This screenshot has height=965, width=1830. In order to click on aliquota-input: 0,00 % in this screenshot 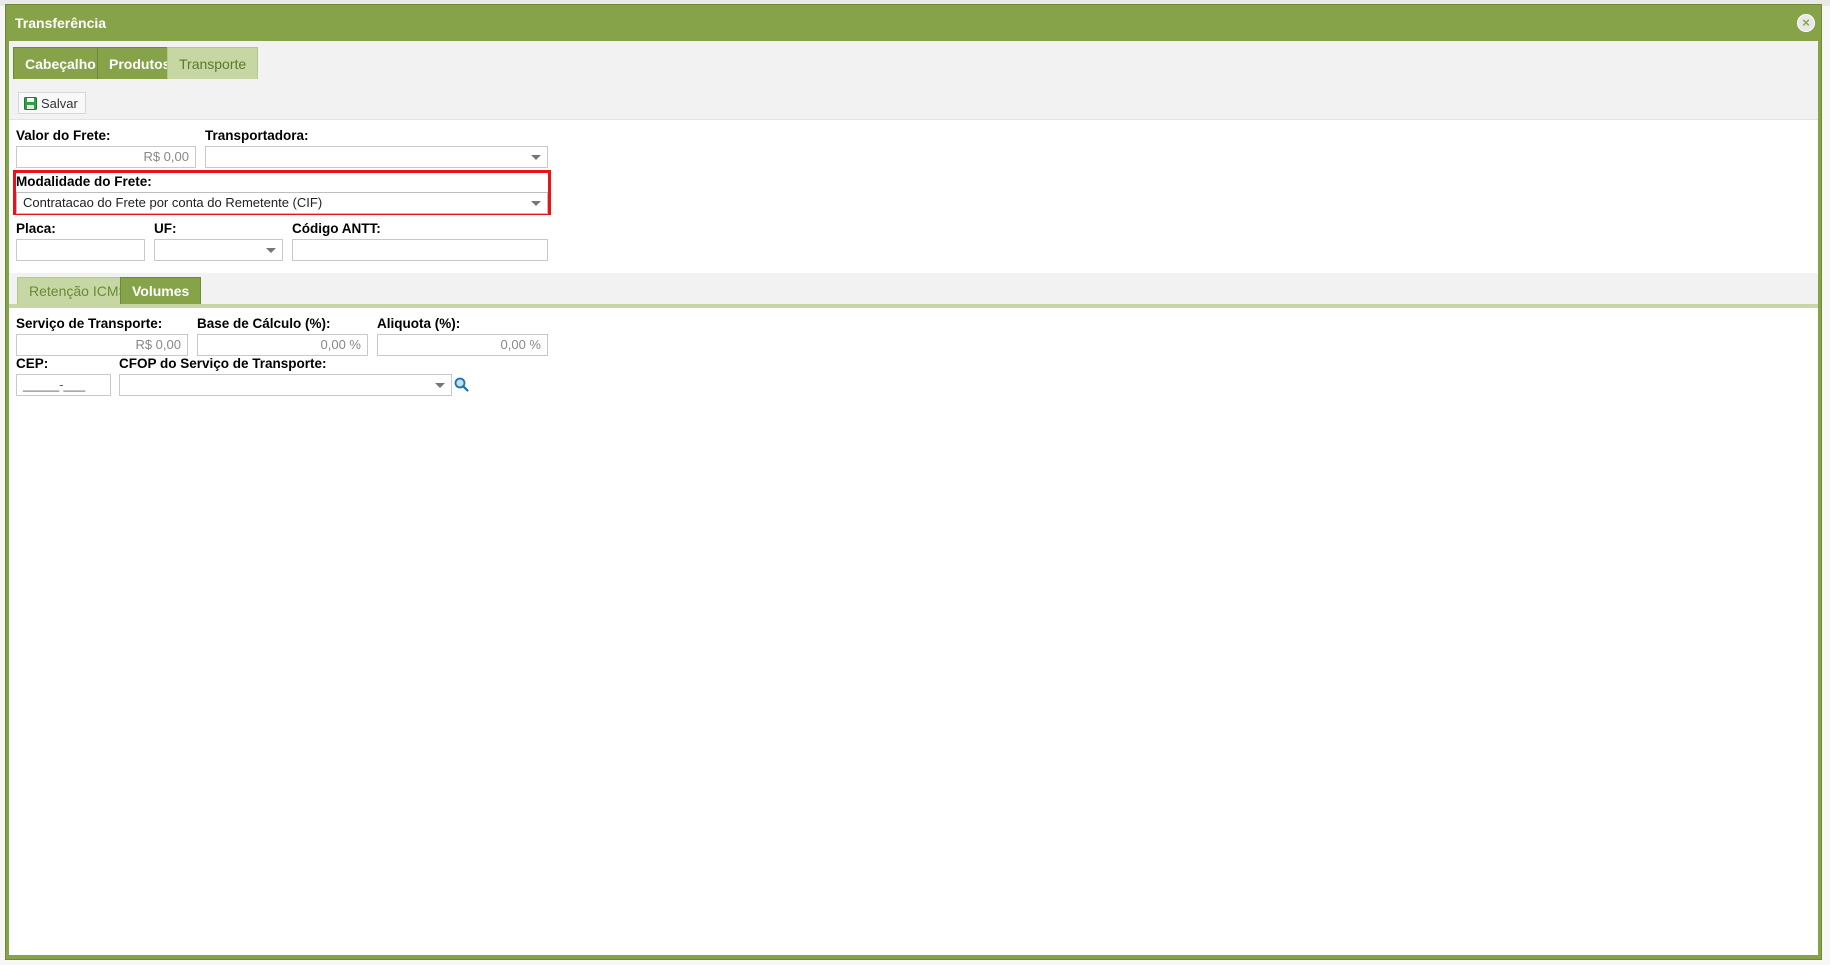, I will do `click(462, 345)`.